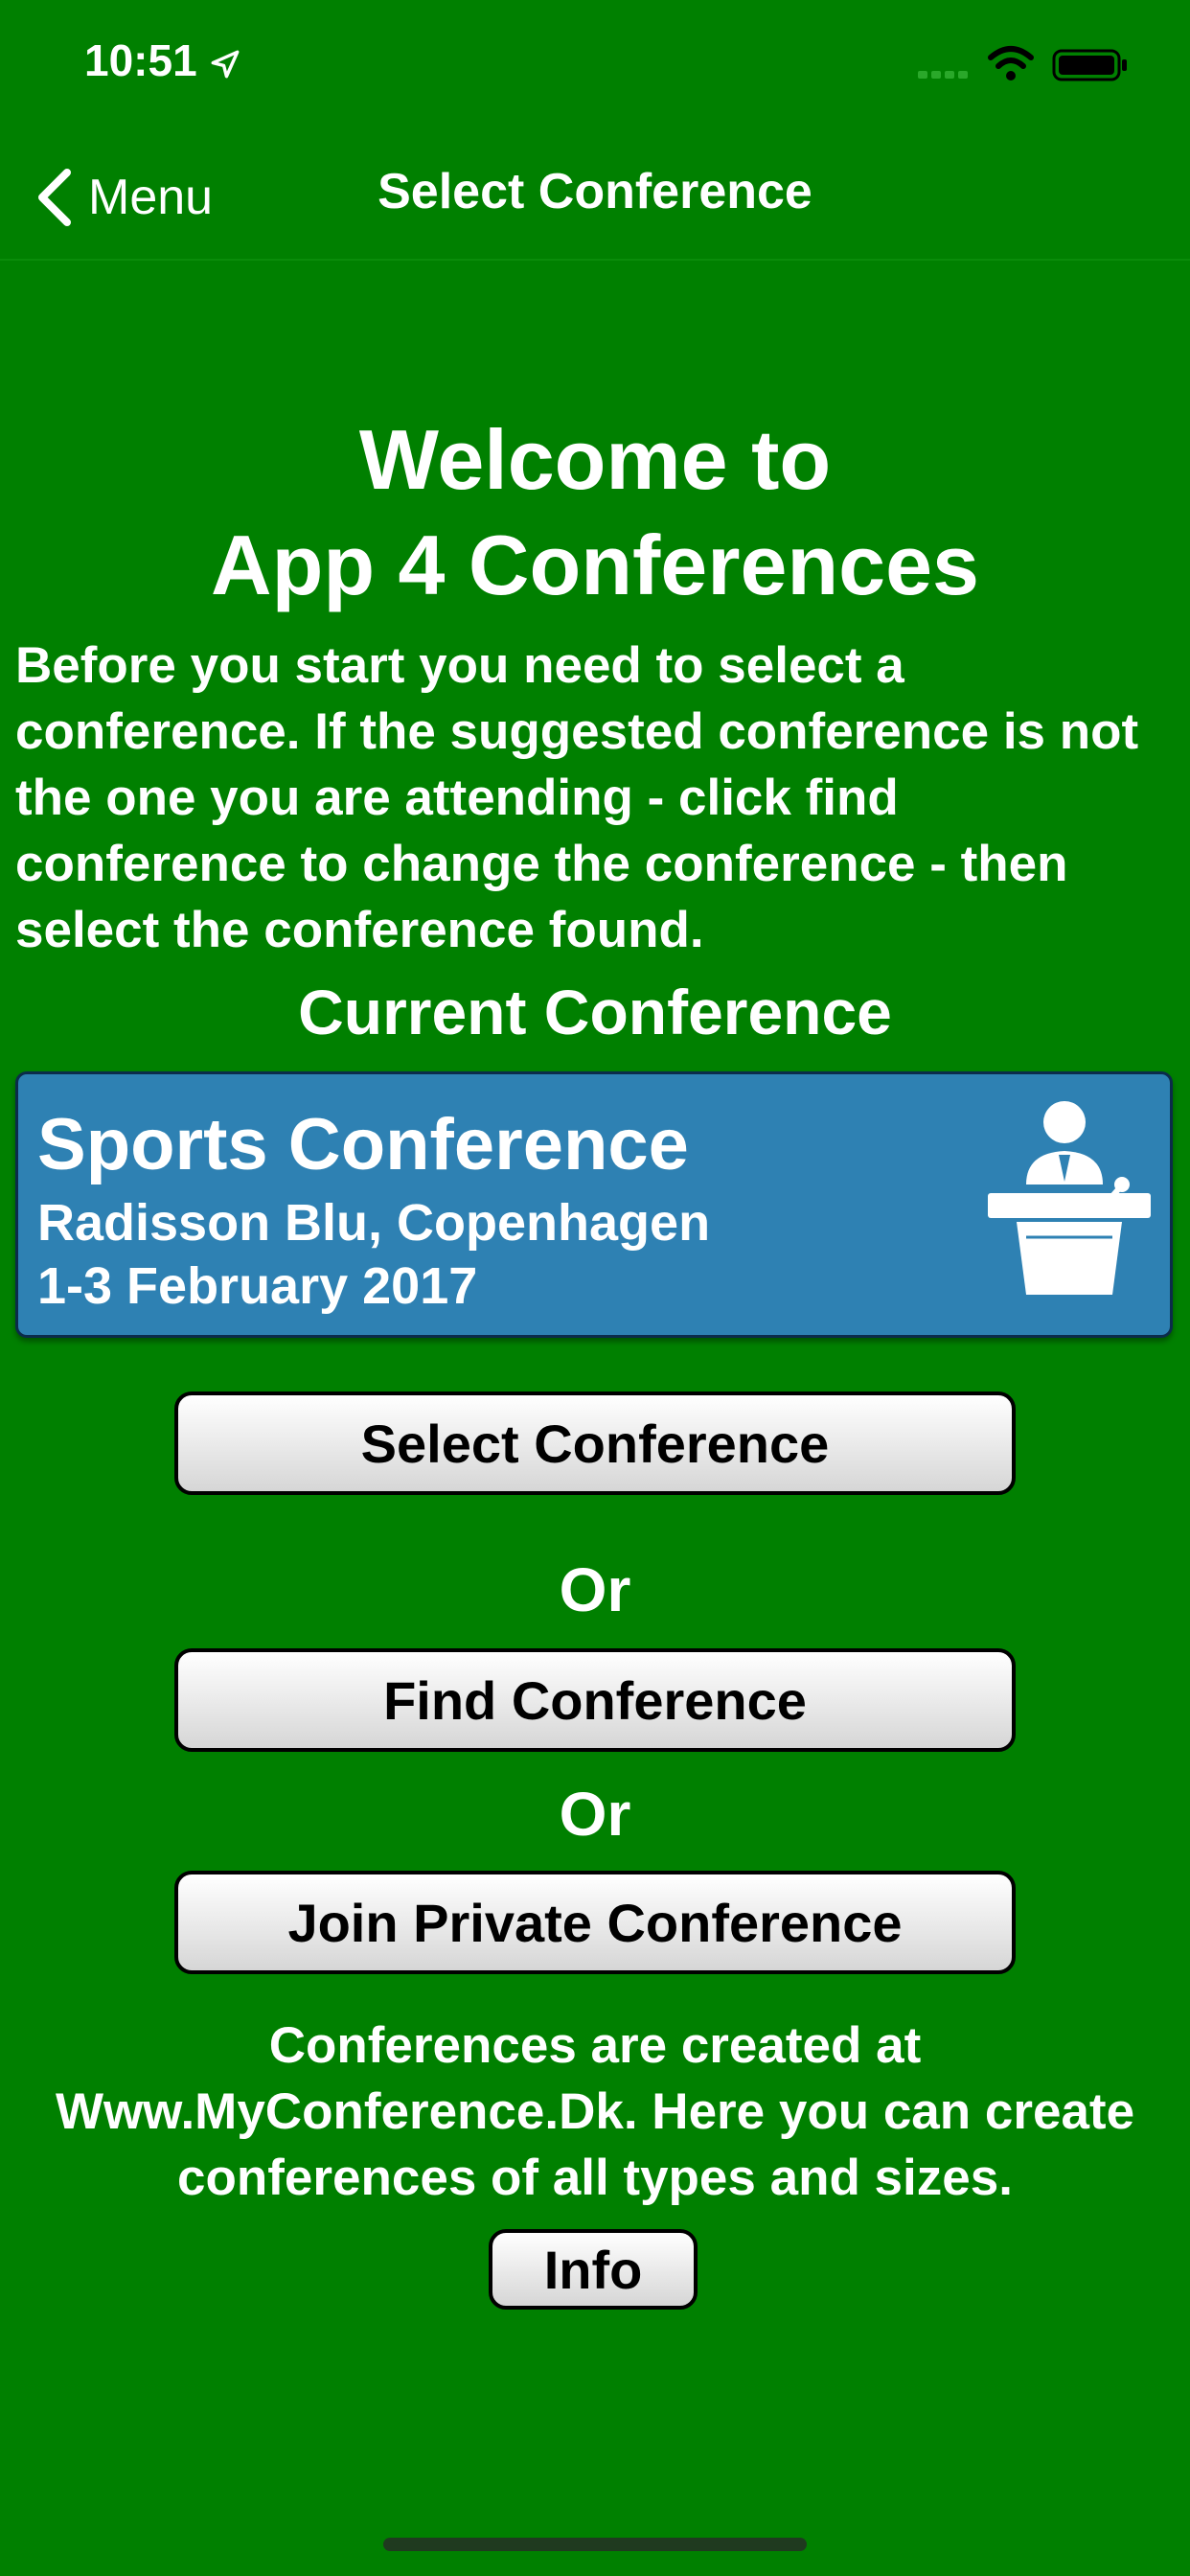 The height and width of the screenshot is (2576, 1190). I want to click on wifi-icon, so click(1011, 63).